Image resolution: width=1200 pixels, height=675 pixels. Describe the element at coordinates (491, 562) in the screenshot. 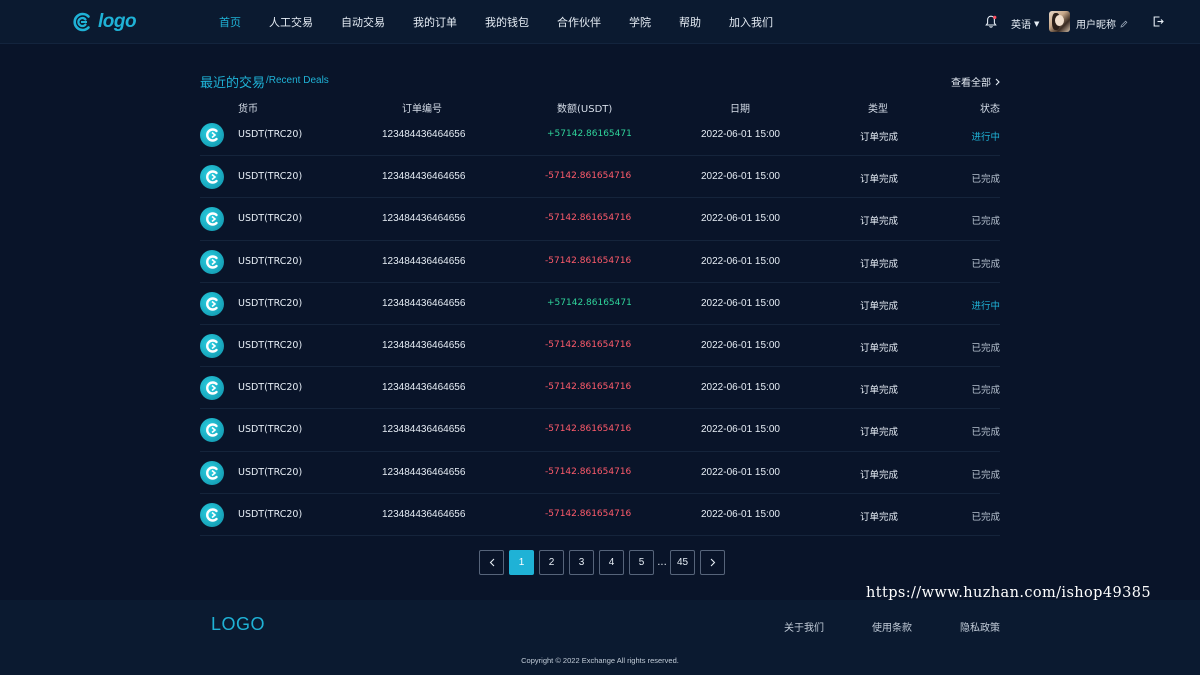

I see `prev-page-button` at that location.